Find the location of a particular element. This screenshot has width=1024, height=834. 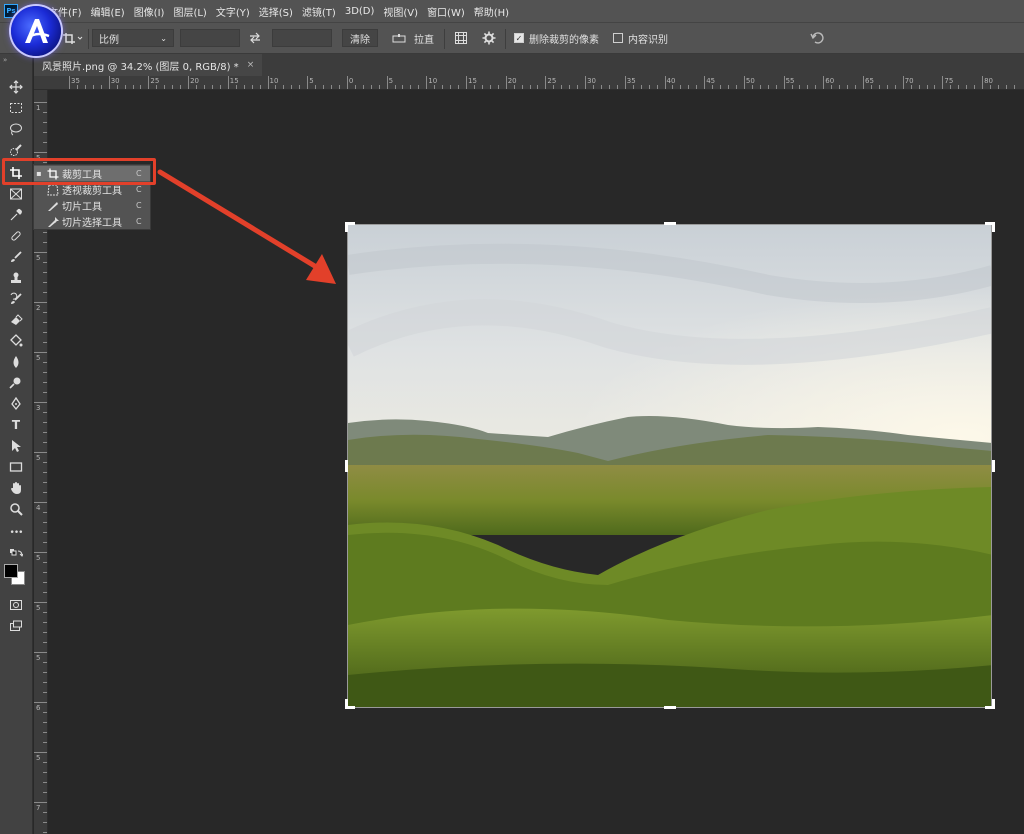

eraser-icon is located at coordinates (16, 320).